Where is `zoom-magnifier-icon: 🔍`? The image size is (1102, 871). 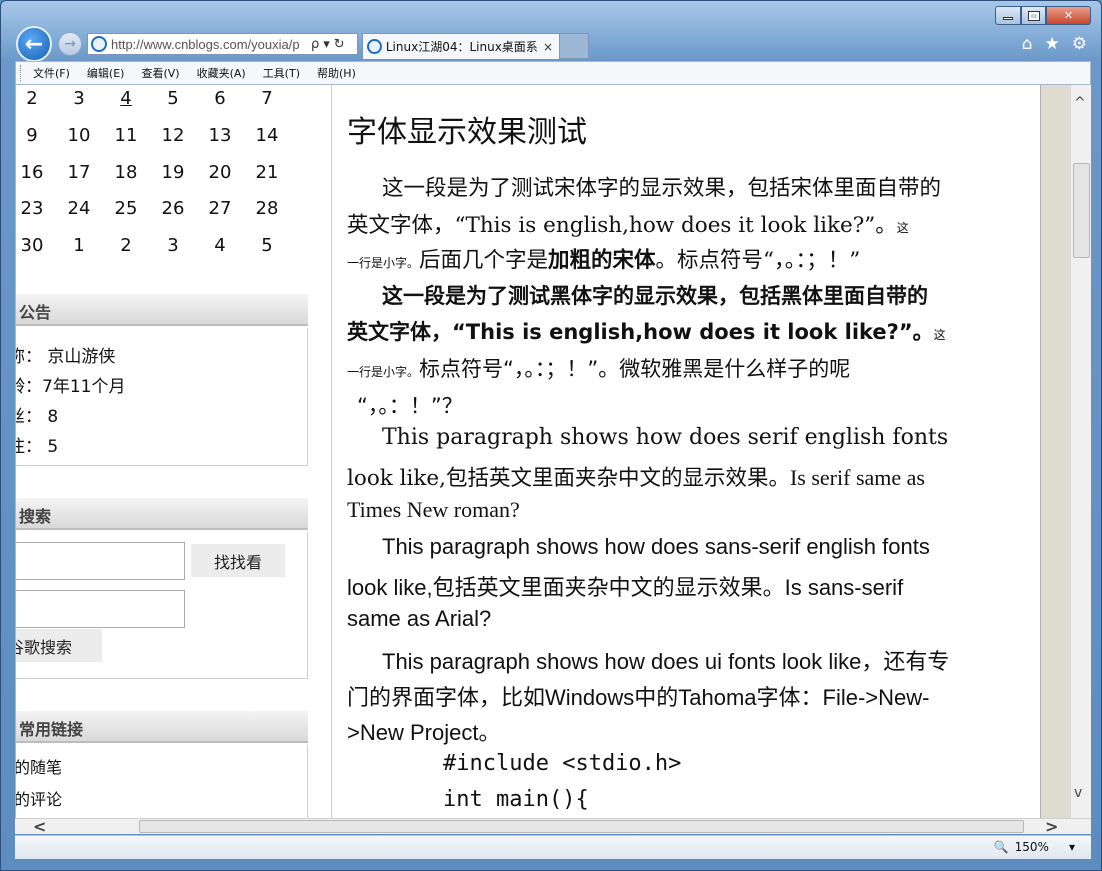
zoom-magnifier-icon: 🔍 is located at coordinates (1001, 847).